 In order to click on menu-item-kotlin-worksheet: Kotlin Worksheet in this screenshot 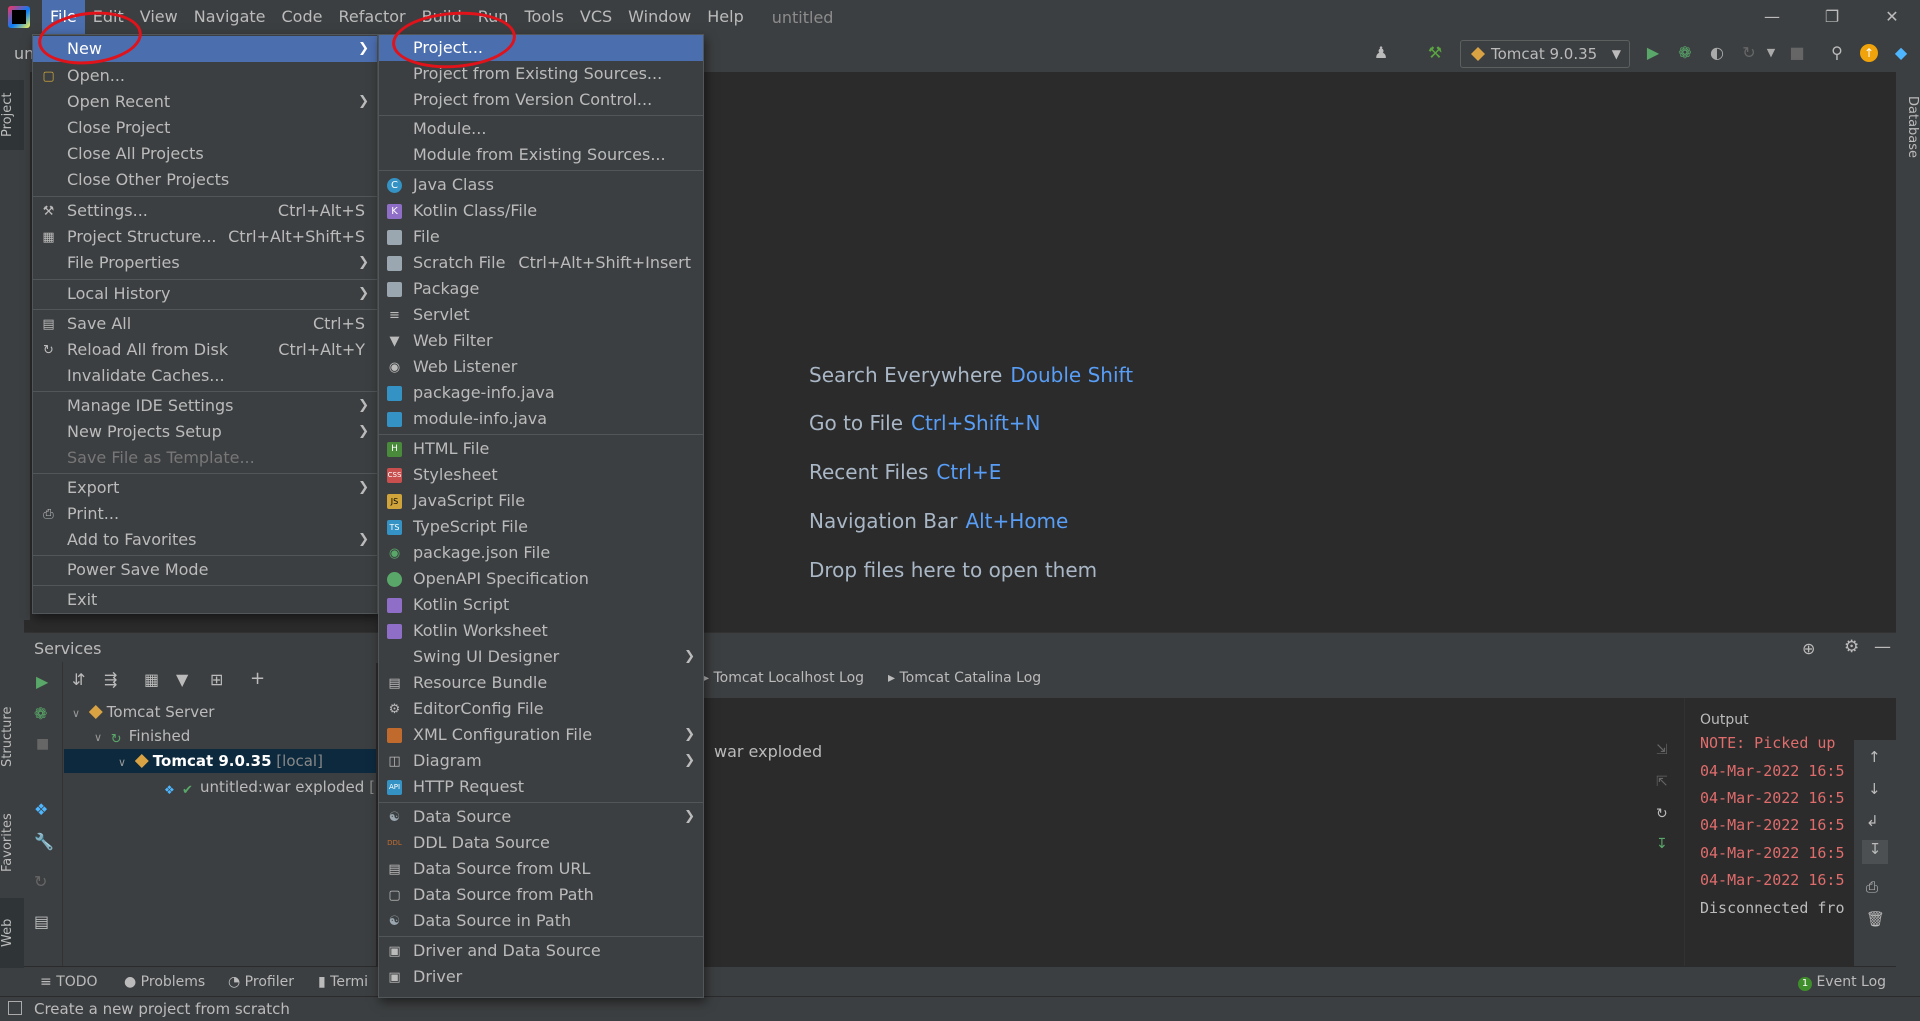, I will do `click(541, 631)`.